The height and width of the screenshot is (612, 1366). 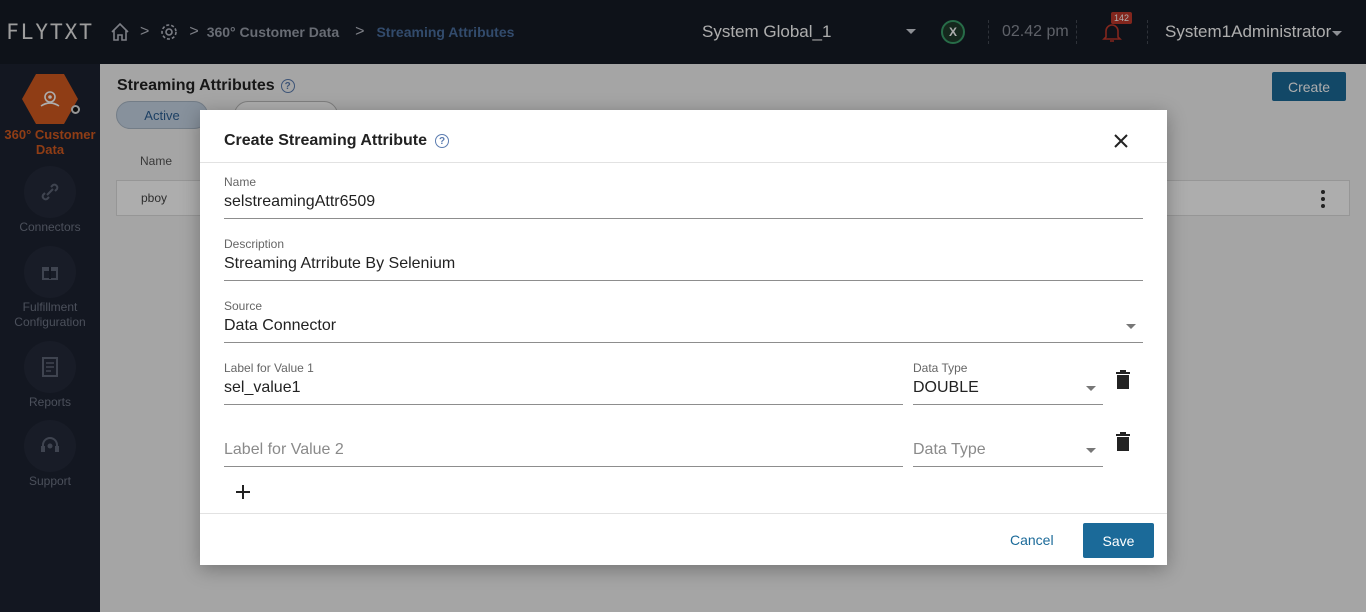 I want to click on dialog-header: Create Streaming Attribute ?, so click(x=683, y=136).